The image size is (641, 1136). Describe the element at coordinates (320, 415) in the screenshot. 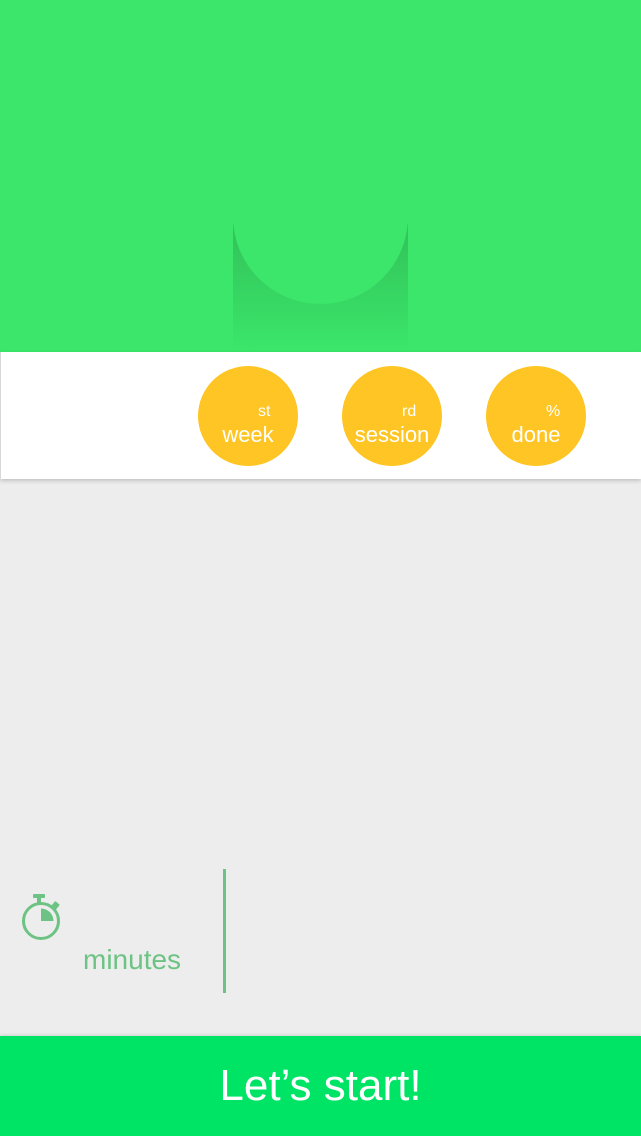

I see `stats-bar: st week rd session % done` at that location.